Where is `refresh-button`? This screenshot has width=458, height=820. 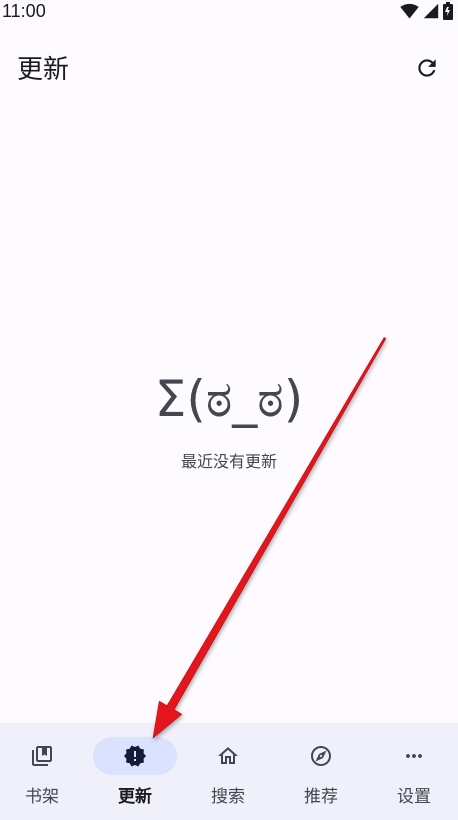 refresh-button is located at coordinates (427, 68).